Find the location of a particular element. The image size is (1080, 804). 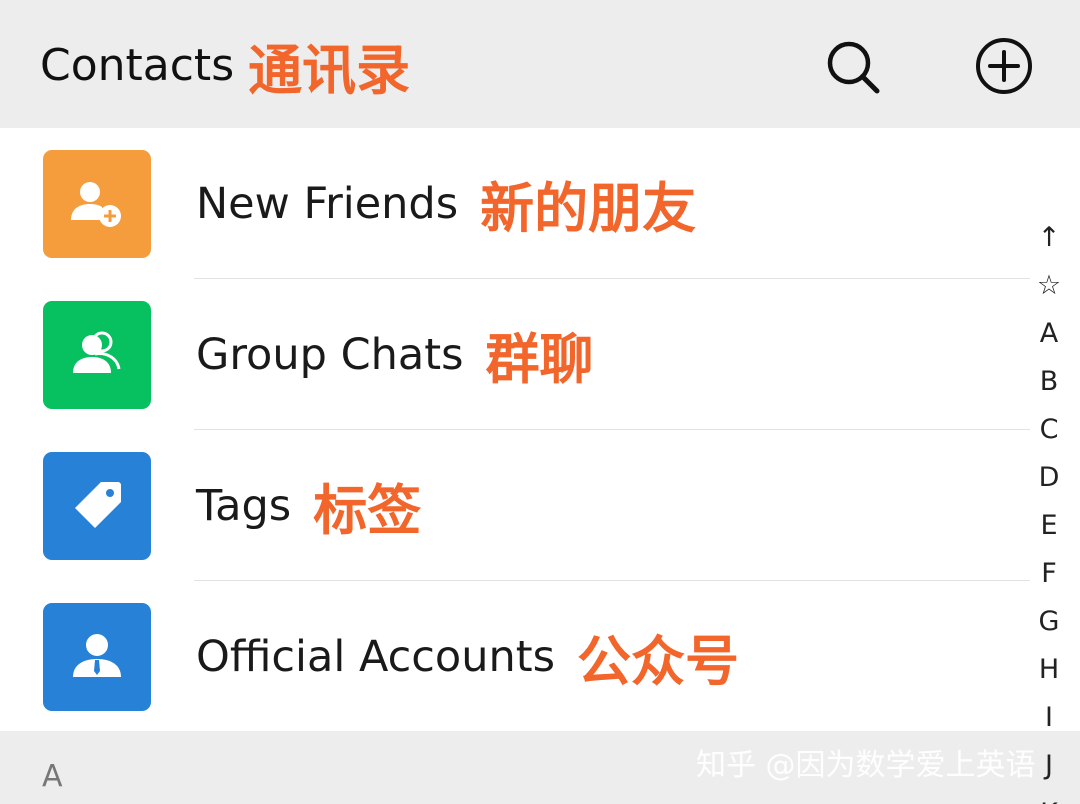

tags-label: Tags 标签 is located at coordinates (308, 505).